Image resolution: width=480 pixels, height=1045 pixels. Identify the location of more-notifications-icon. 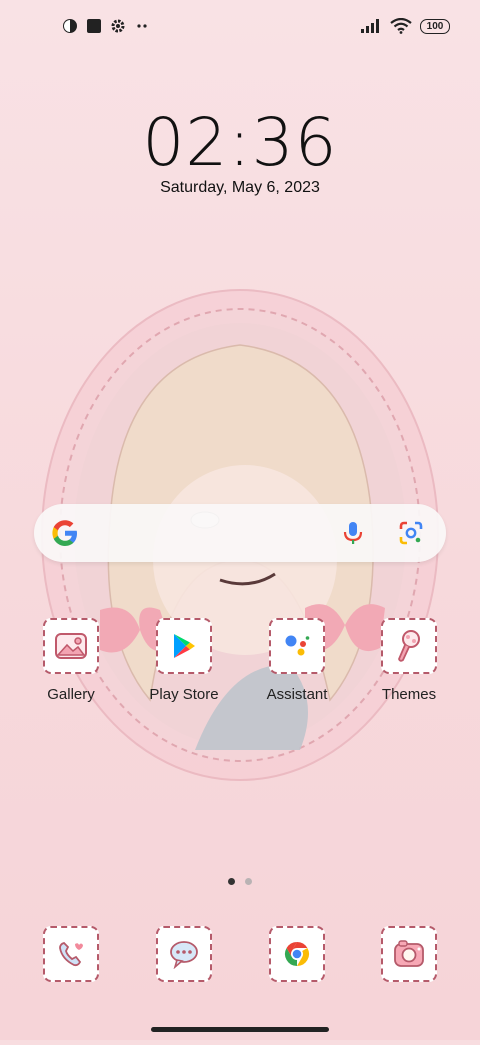
(142, 26).